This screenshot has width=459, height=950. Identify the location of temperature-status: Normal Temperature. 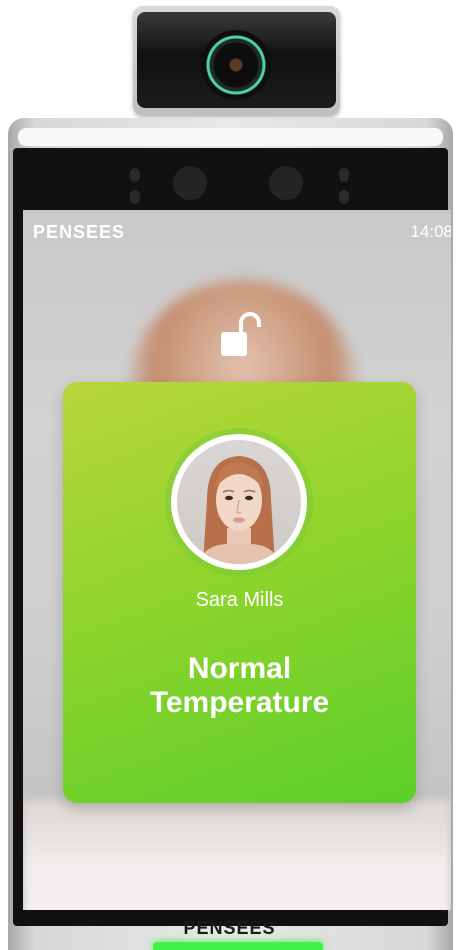
(239, 686).